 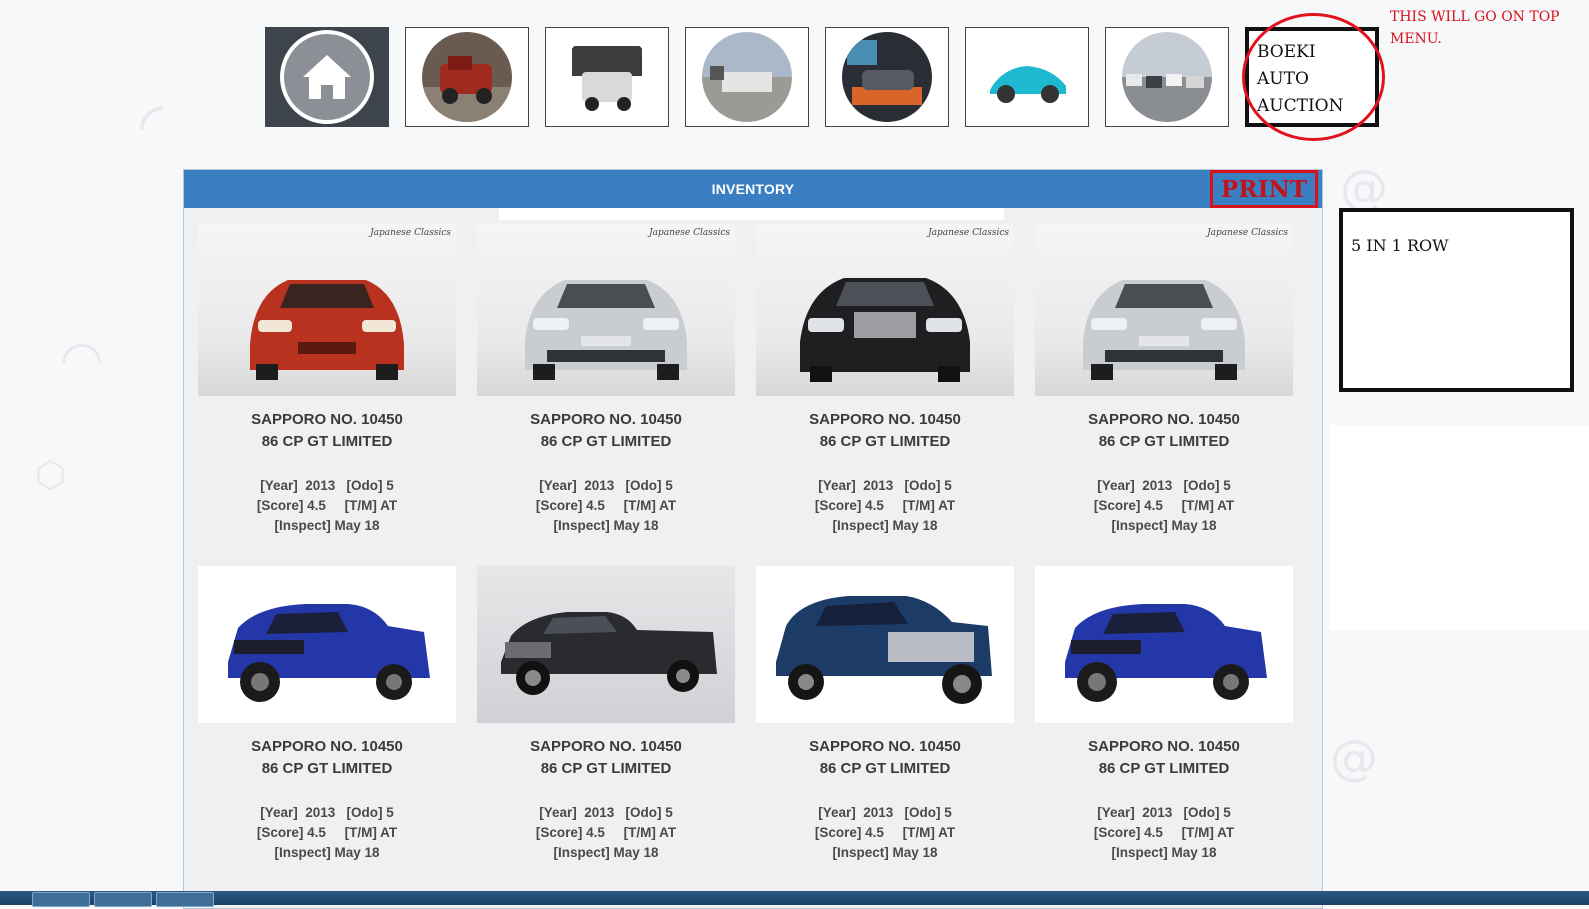 I want to click on inventory-header: INVENTORY PRINT, so click(x=753, y=189).